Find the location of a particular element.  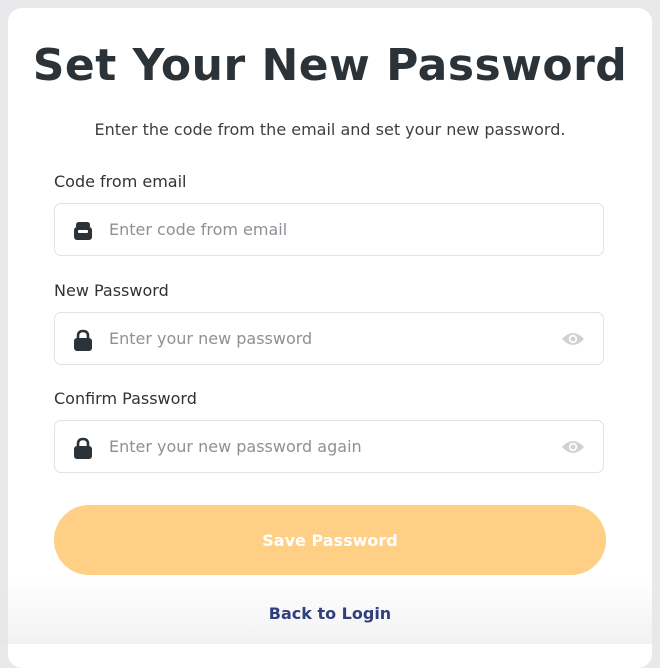

save-password-button: Save Password is located at coordinates (330, 540).